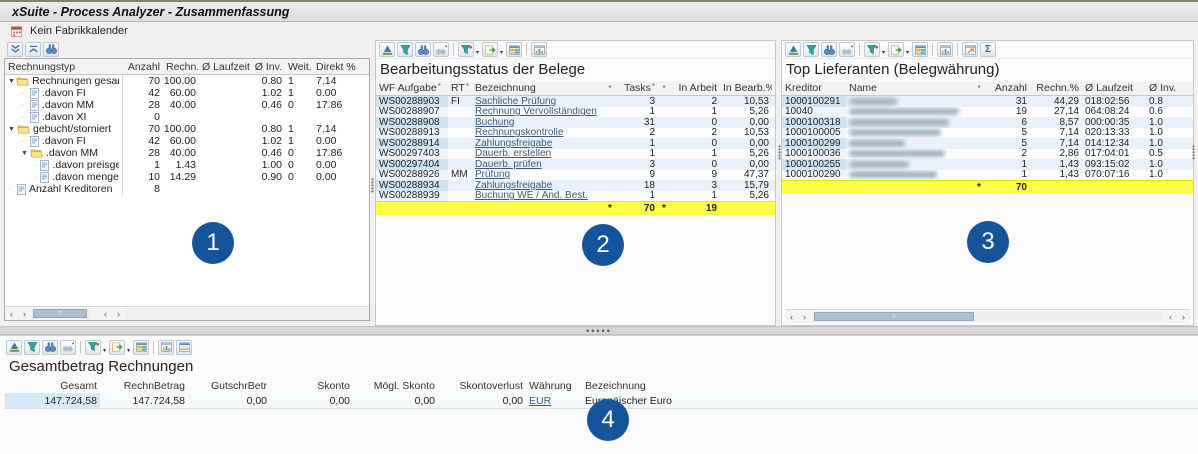  I want to click on column-header: Währung, so click(554, 386).